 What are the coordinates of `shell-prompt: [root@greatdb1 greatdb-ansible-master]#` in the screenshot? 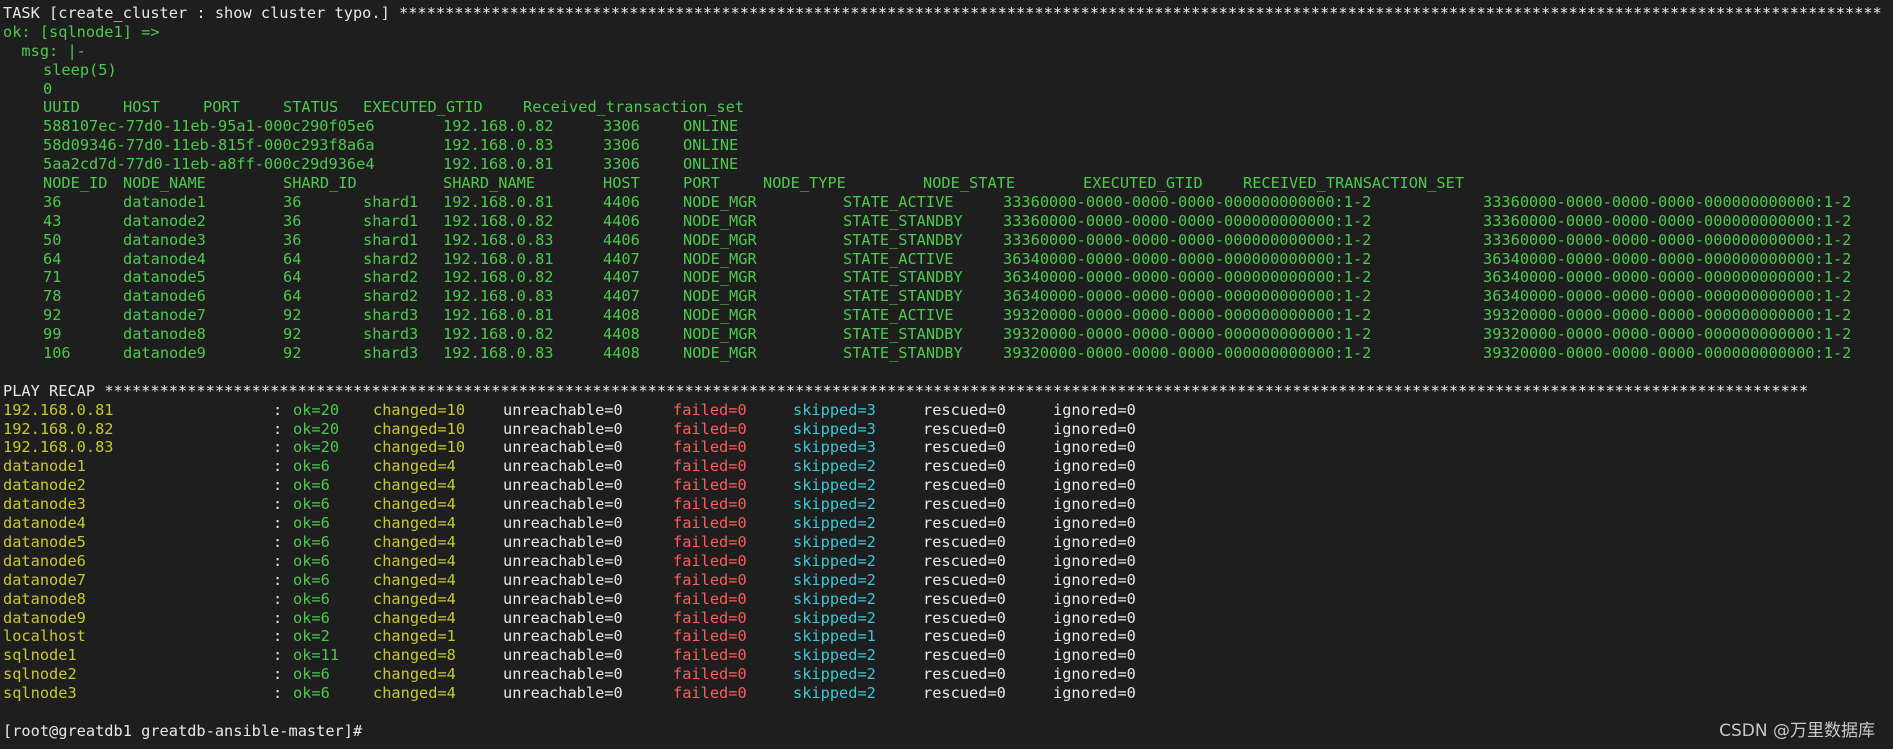 It's located at (948, 731).